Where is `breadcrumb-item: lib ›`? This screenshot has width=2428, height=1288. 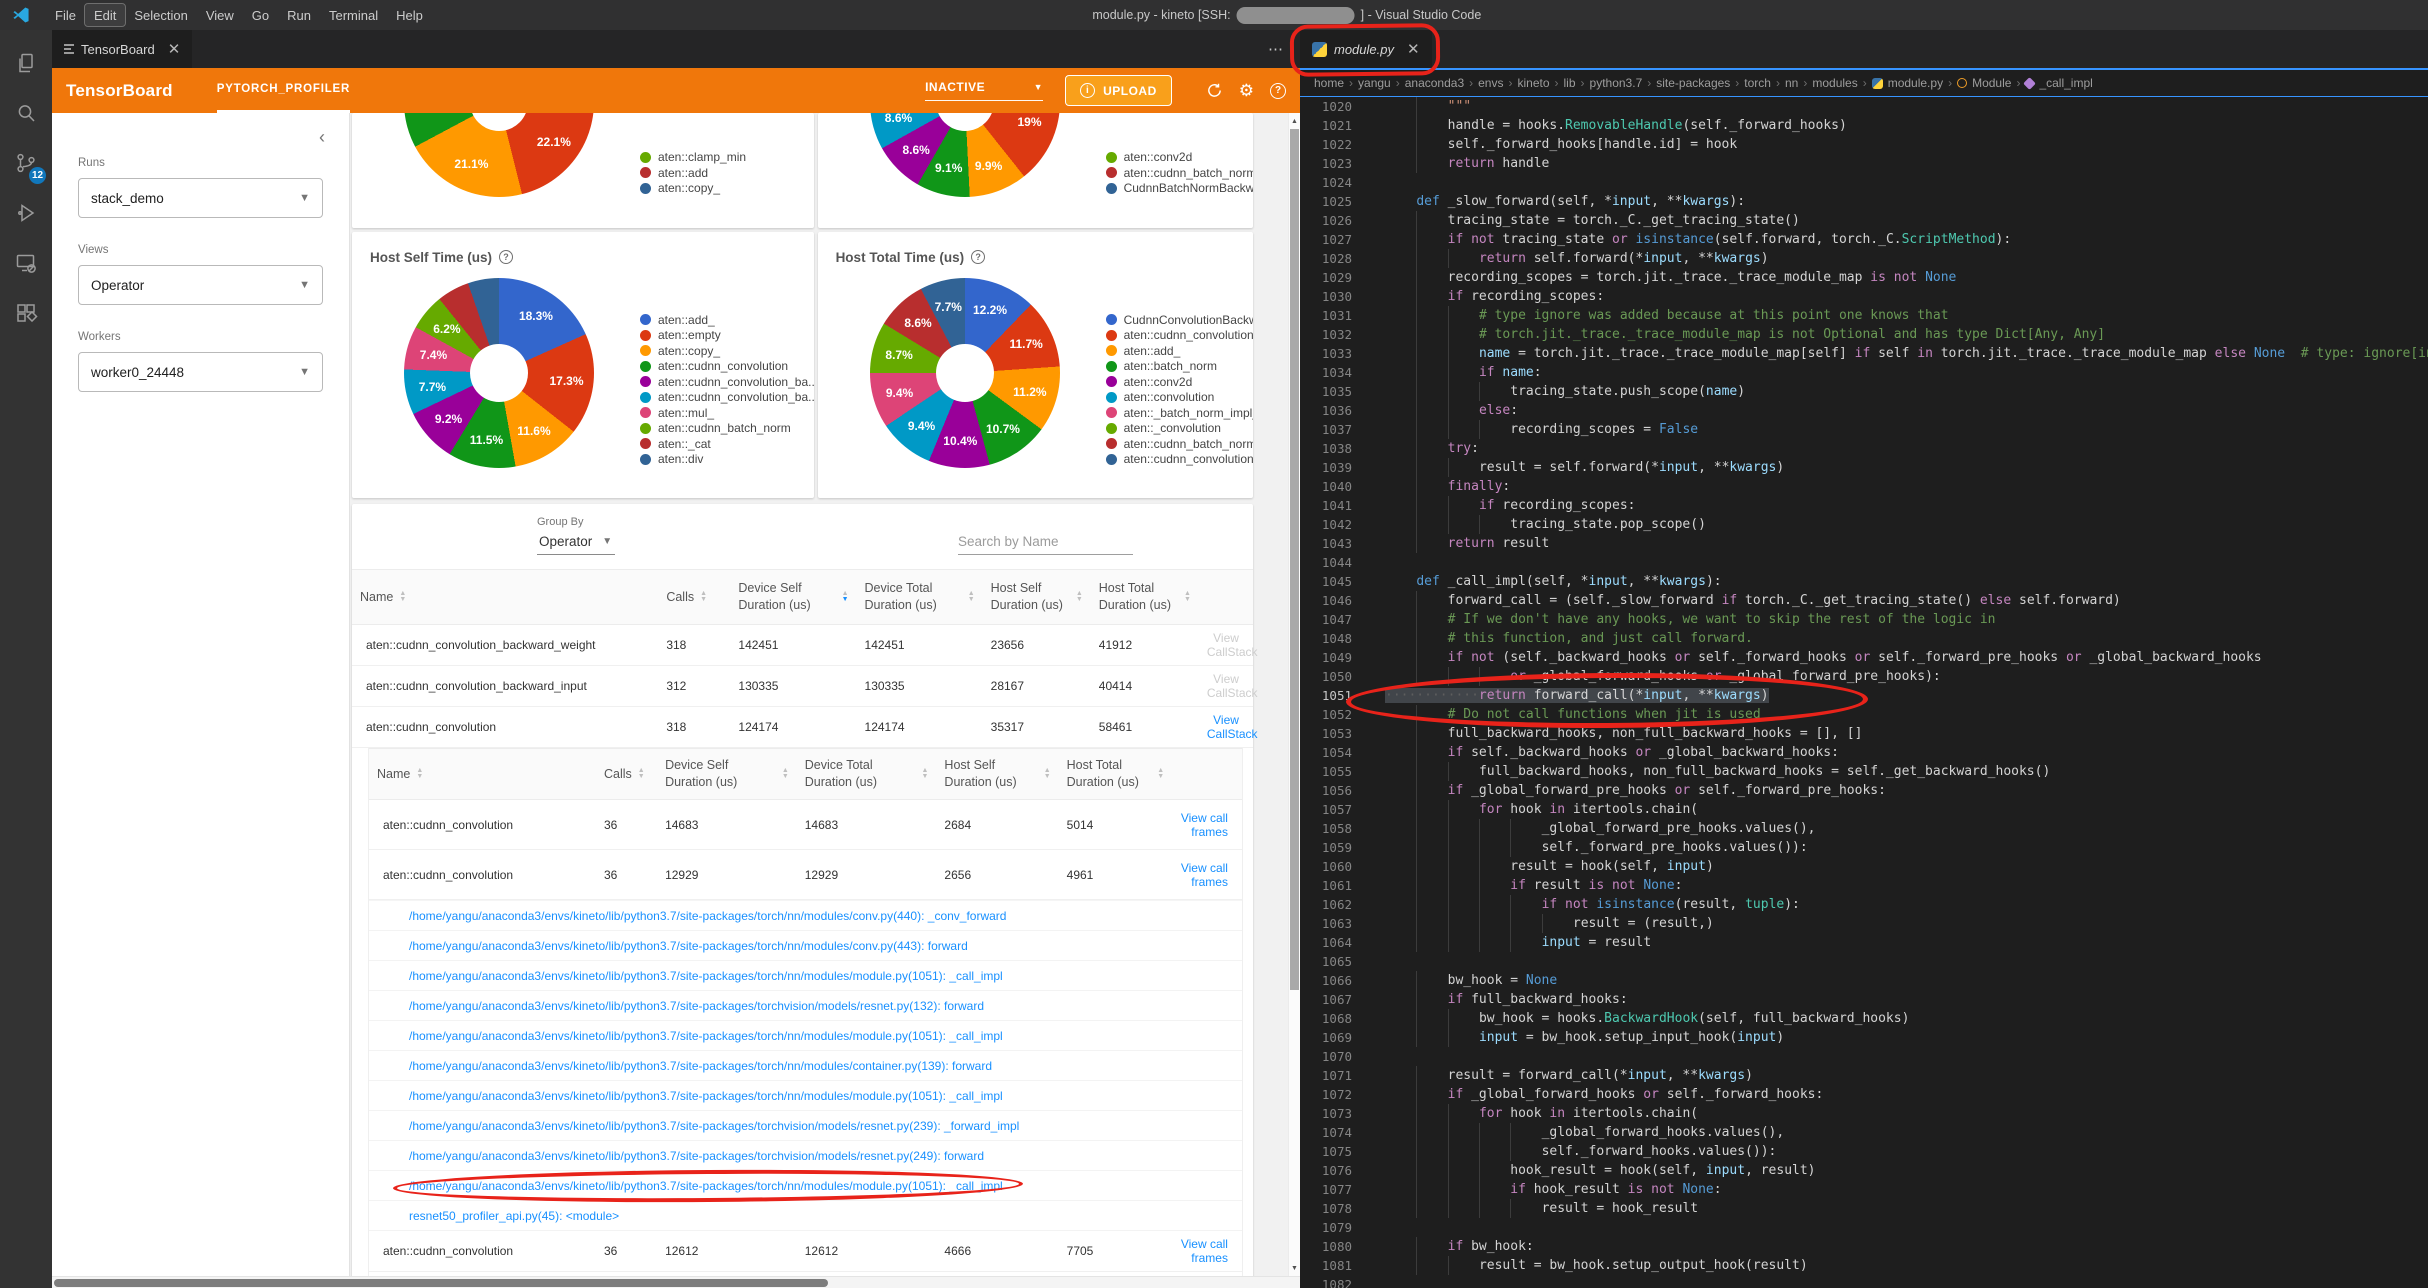
breadcrumb-item: lib › is located at coordinates (1577, 83).